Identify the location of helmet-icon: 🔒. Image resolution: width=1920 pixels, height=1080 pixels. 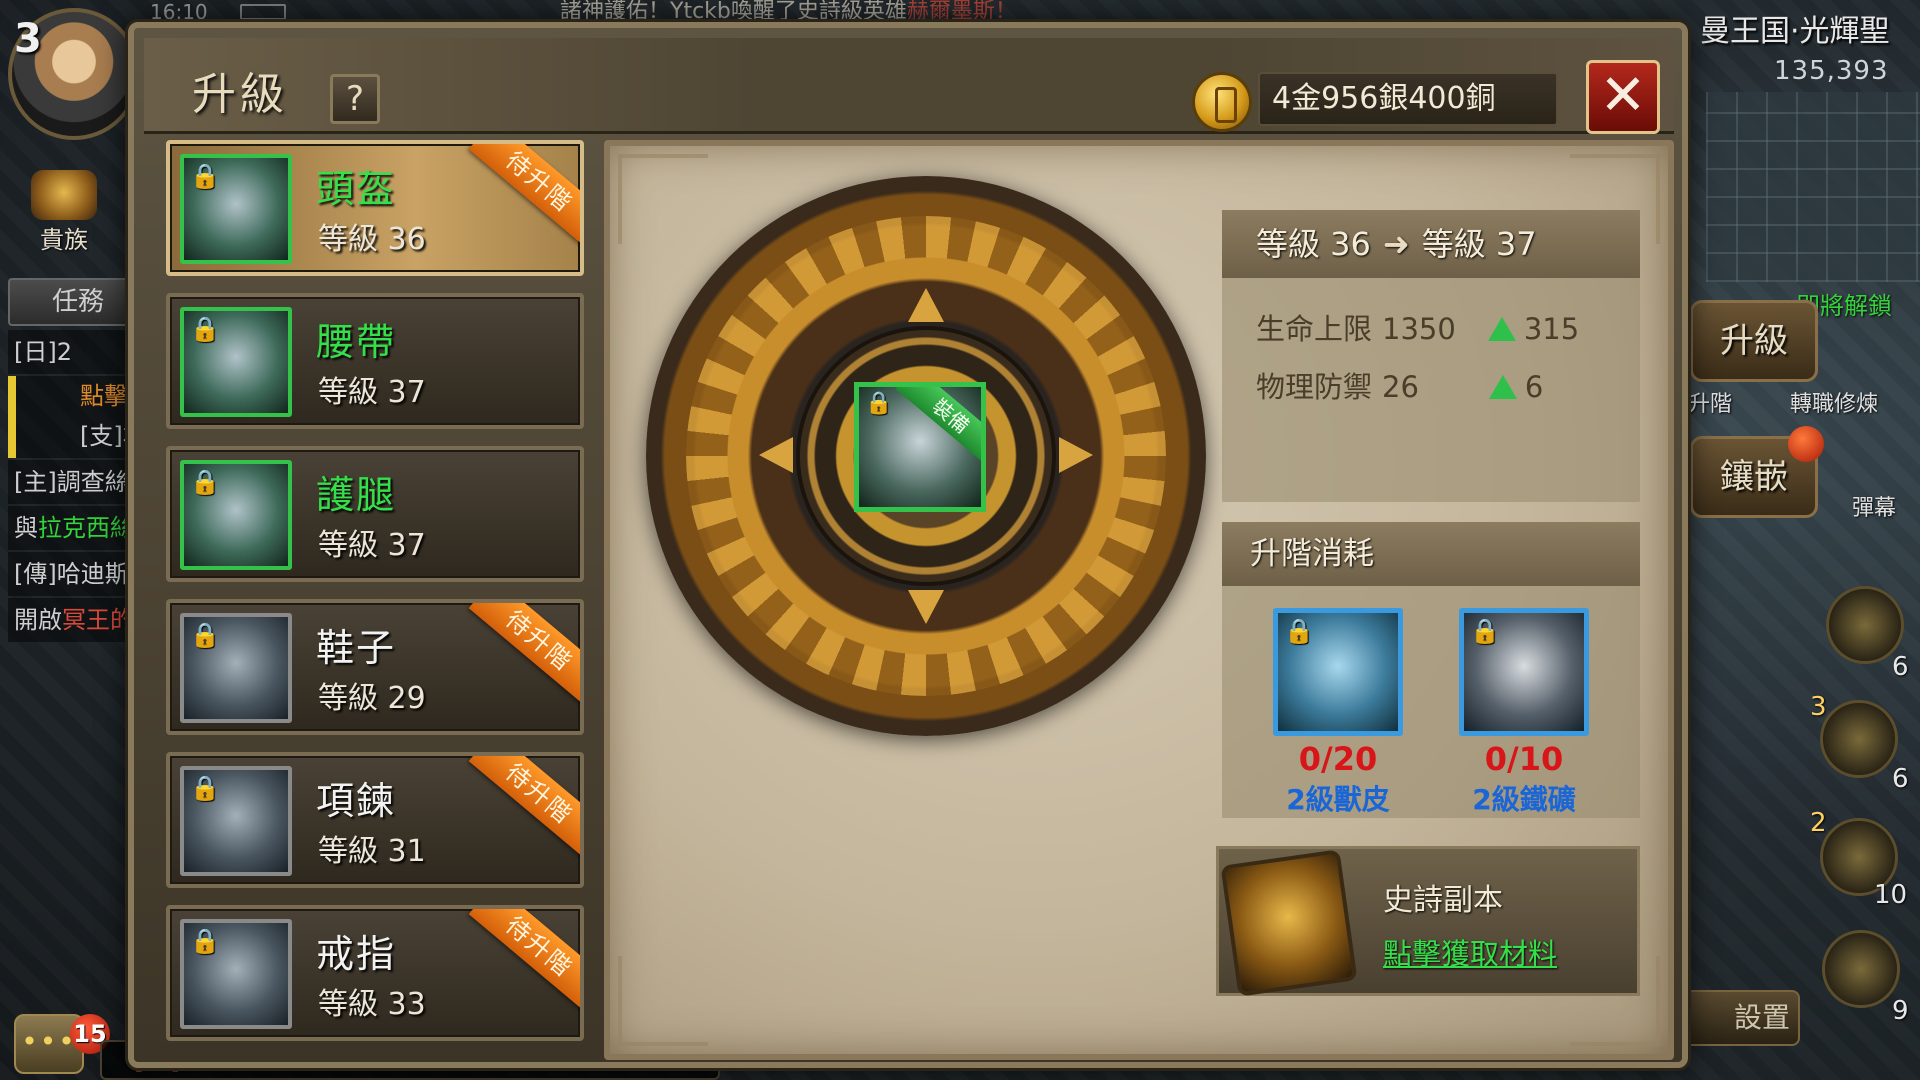
(236, 209).